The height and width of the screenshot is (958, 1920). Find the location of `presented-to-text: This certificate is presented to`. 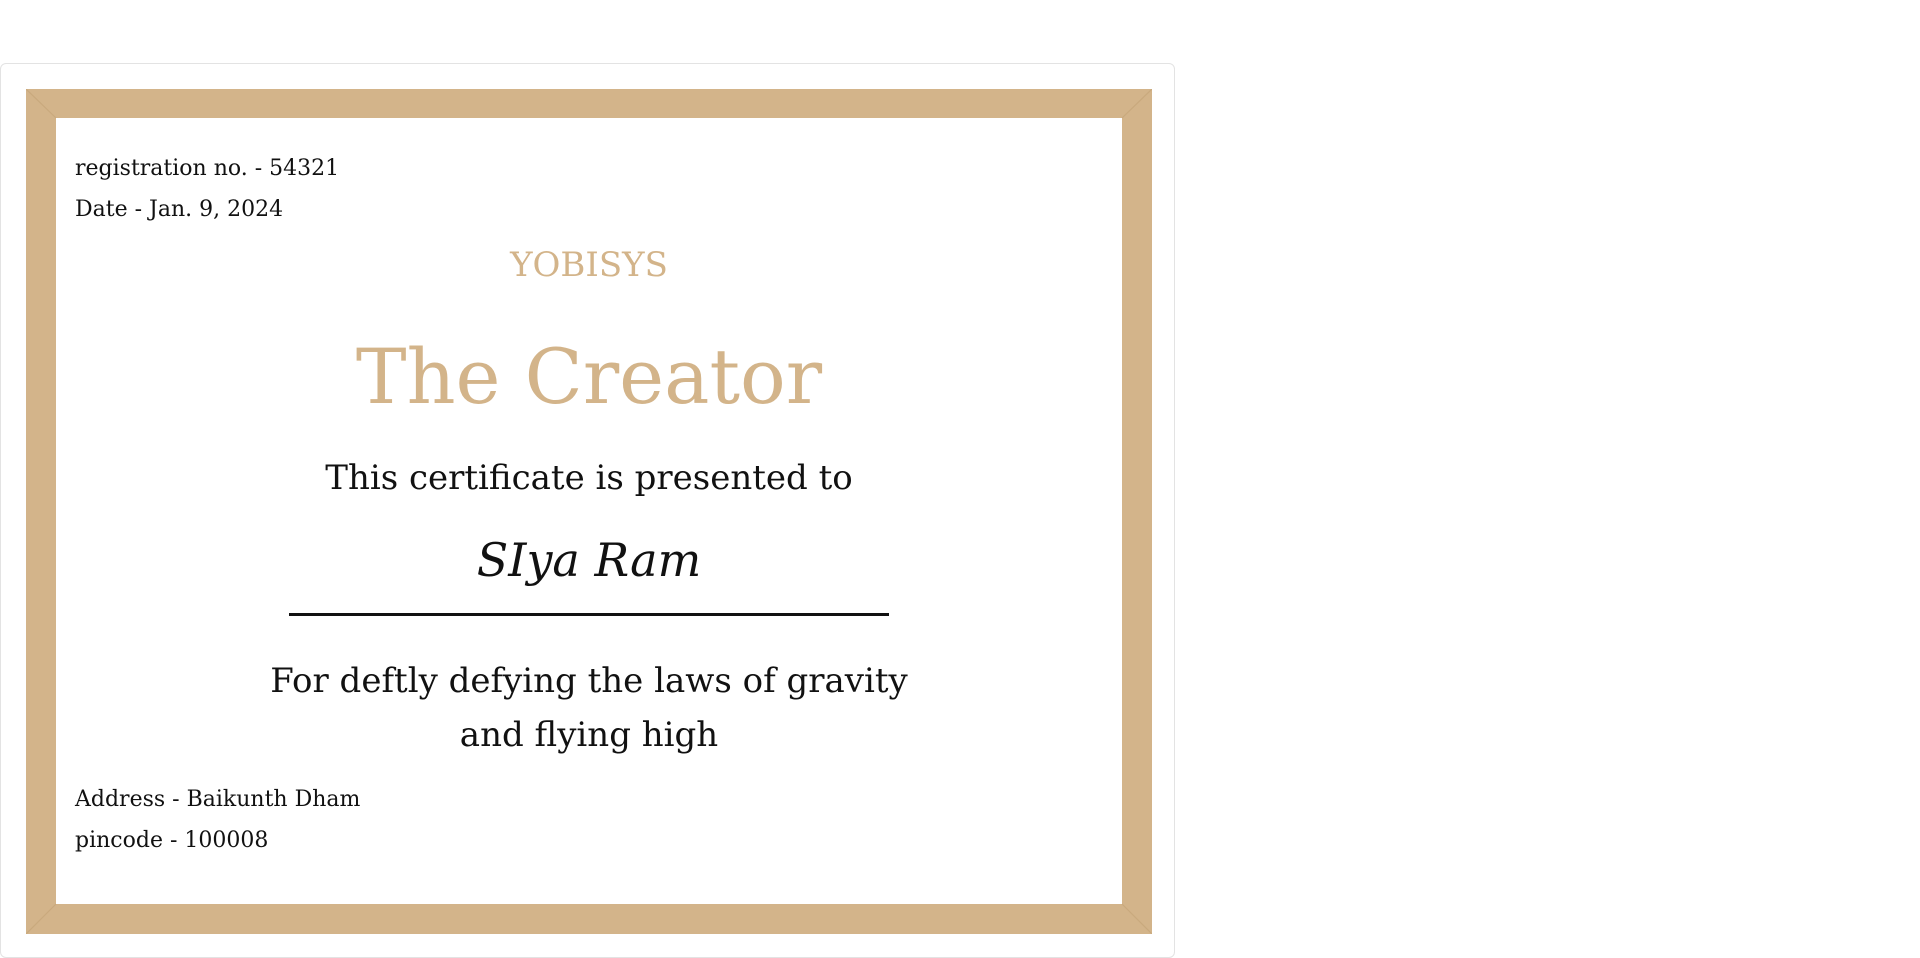

presented-to-text: This certificate is presented to is located at coordinates (589, 478).